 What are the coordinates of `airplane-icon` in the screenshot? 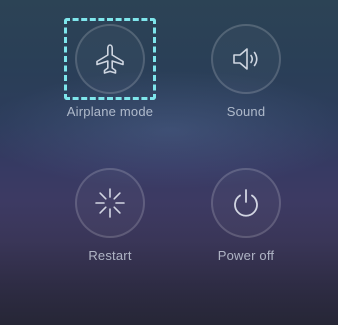 It's located at (110, 59).